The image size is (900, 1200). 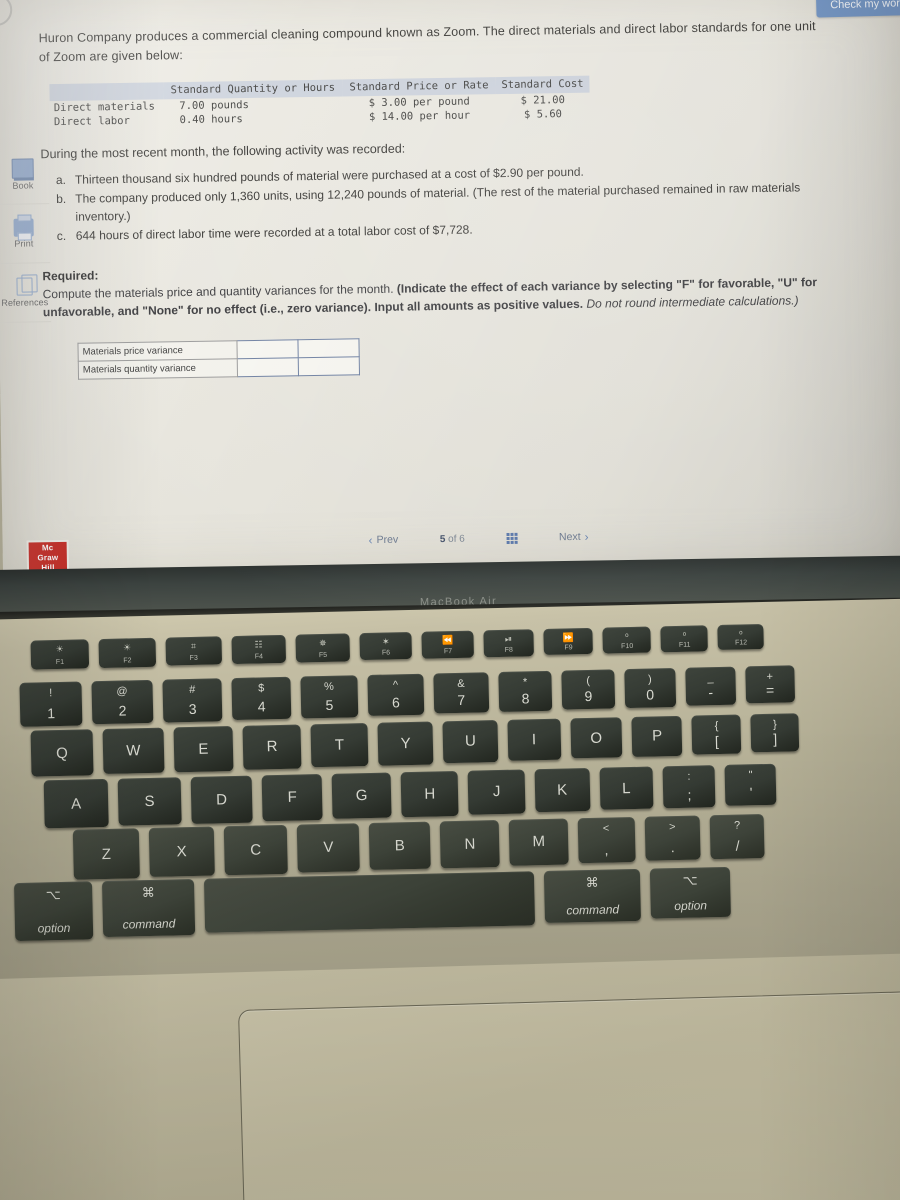 I want to click on key-c: C, so click(x=255, y=849).